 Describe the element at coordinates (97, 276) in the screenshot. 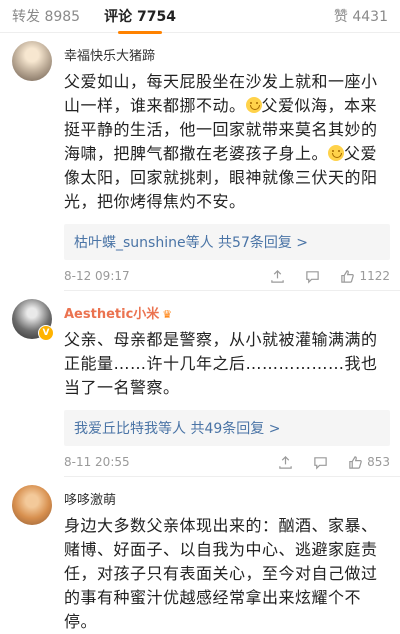

I see `comment-time: 8-12 09:17` at that location.